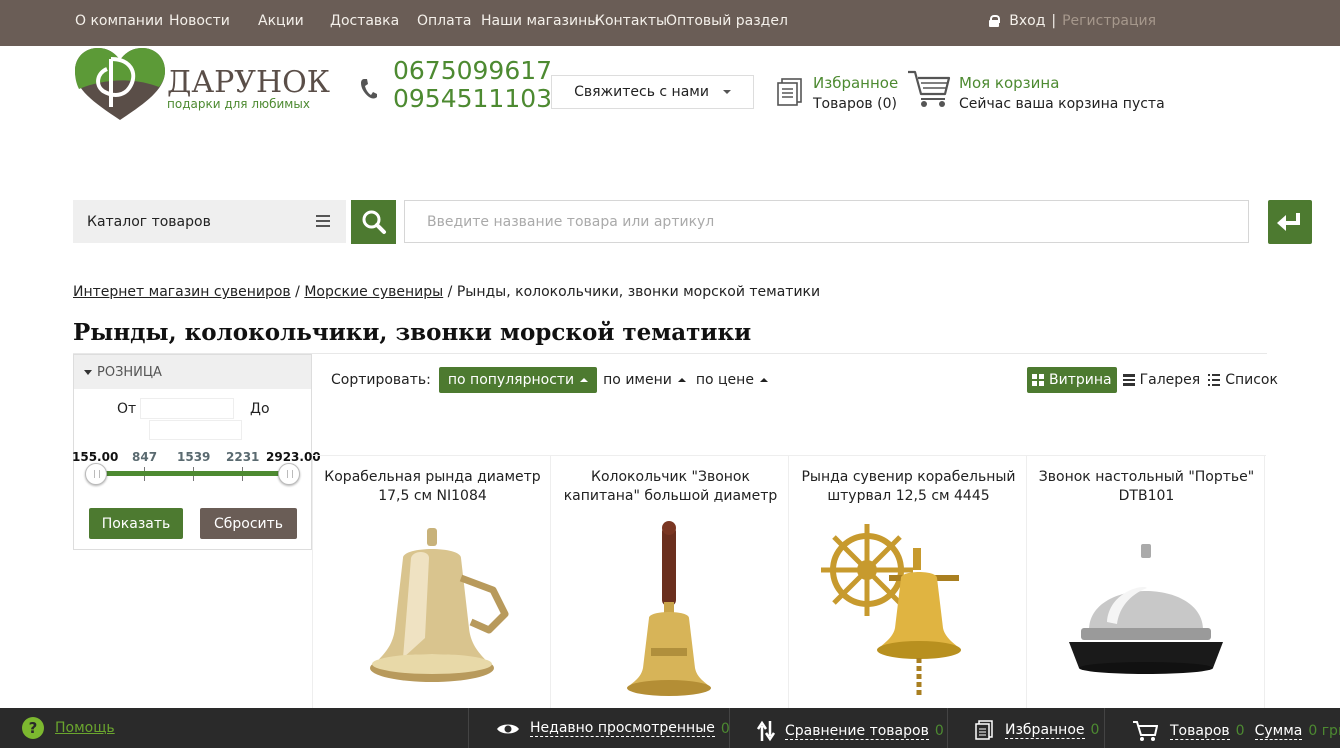  What do you see at coordinates (1324, 731) in the screenshot?
I see `sum-value: 0 грн.` at bounding box center [1324, 731].